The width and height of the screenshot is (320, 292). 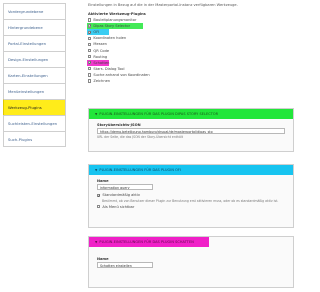 What do you see at coordinates (118, 206) in the screenshot?
I see `checkbox-label: Als Menü sichtbar` at bounding box center [118, 206].